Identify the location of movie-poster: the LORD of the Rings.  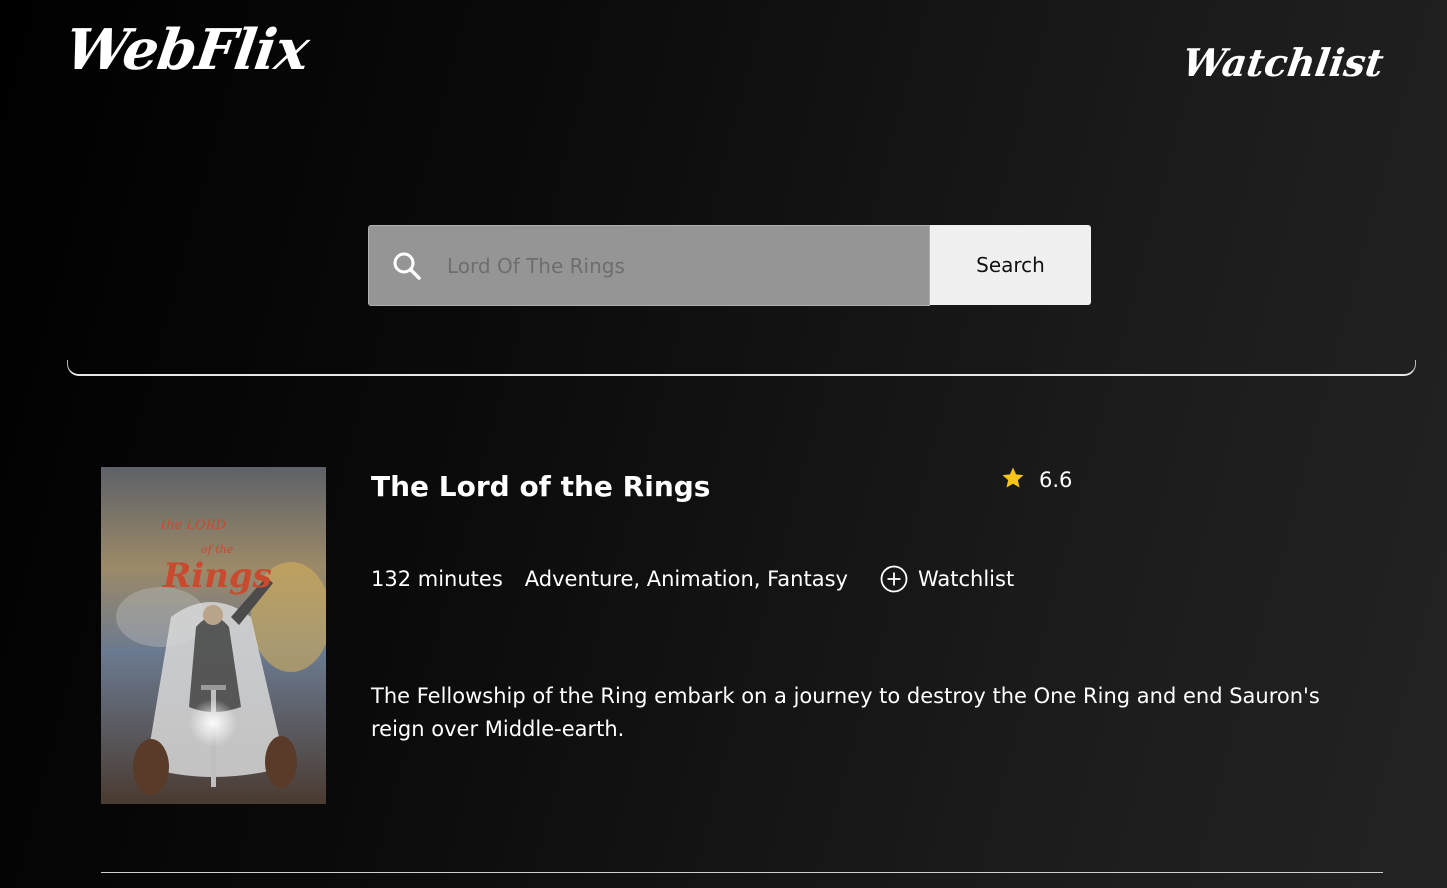
(213, 635).